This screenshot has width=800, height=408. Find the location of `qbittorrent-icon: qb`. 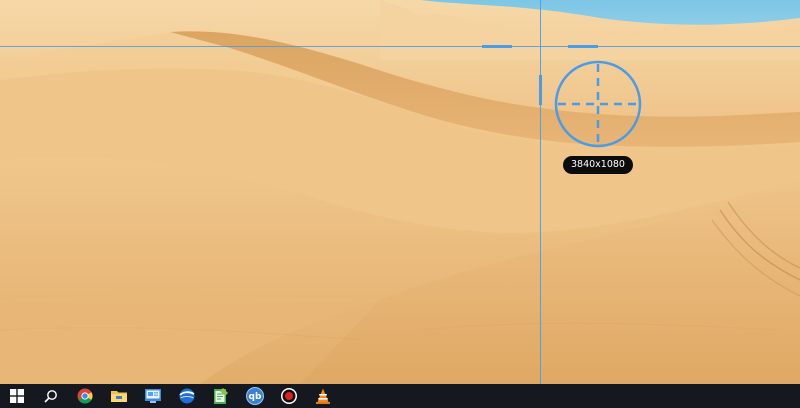

qbittorrent-icon: qb is located at coordinates (255, 396).